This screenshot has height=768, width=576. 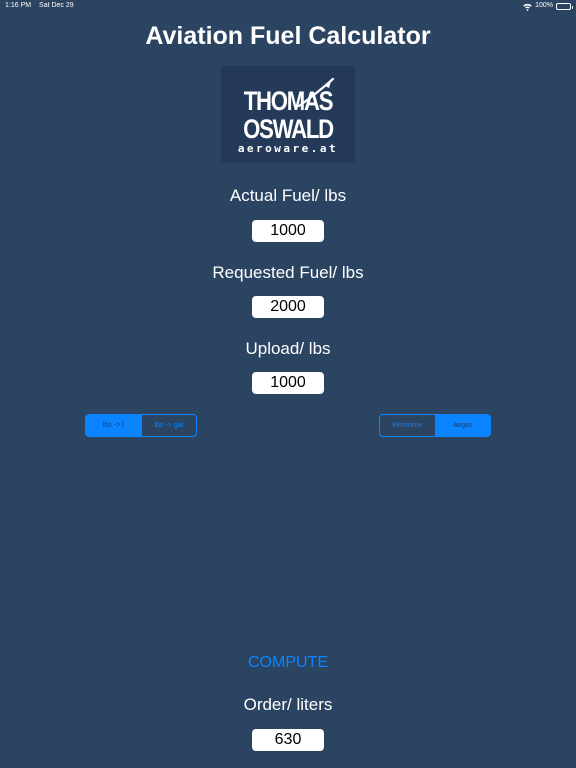 I want to click on status-left: 1:16 PM Sat Dec 29, so click(x=42, y=6).